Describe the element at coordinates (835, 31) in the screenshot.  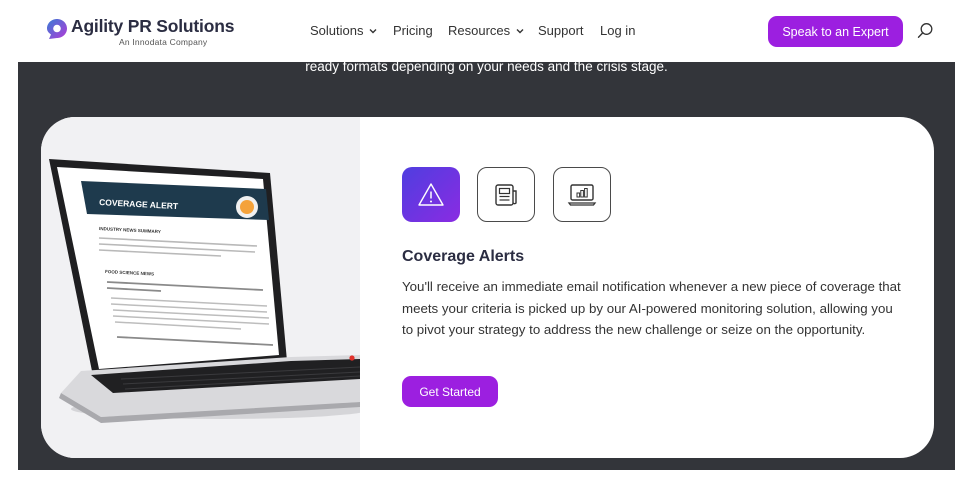
I see `speak-to-expert-button: Speak to an Expert` at that location.